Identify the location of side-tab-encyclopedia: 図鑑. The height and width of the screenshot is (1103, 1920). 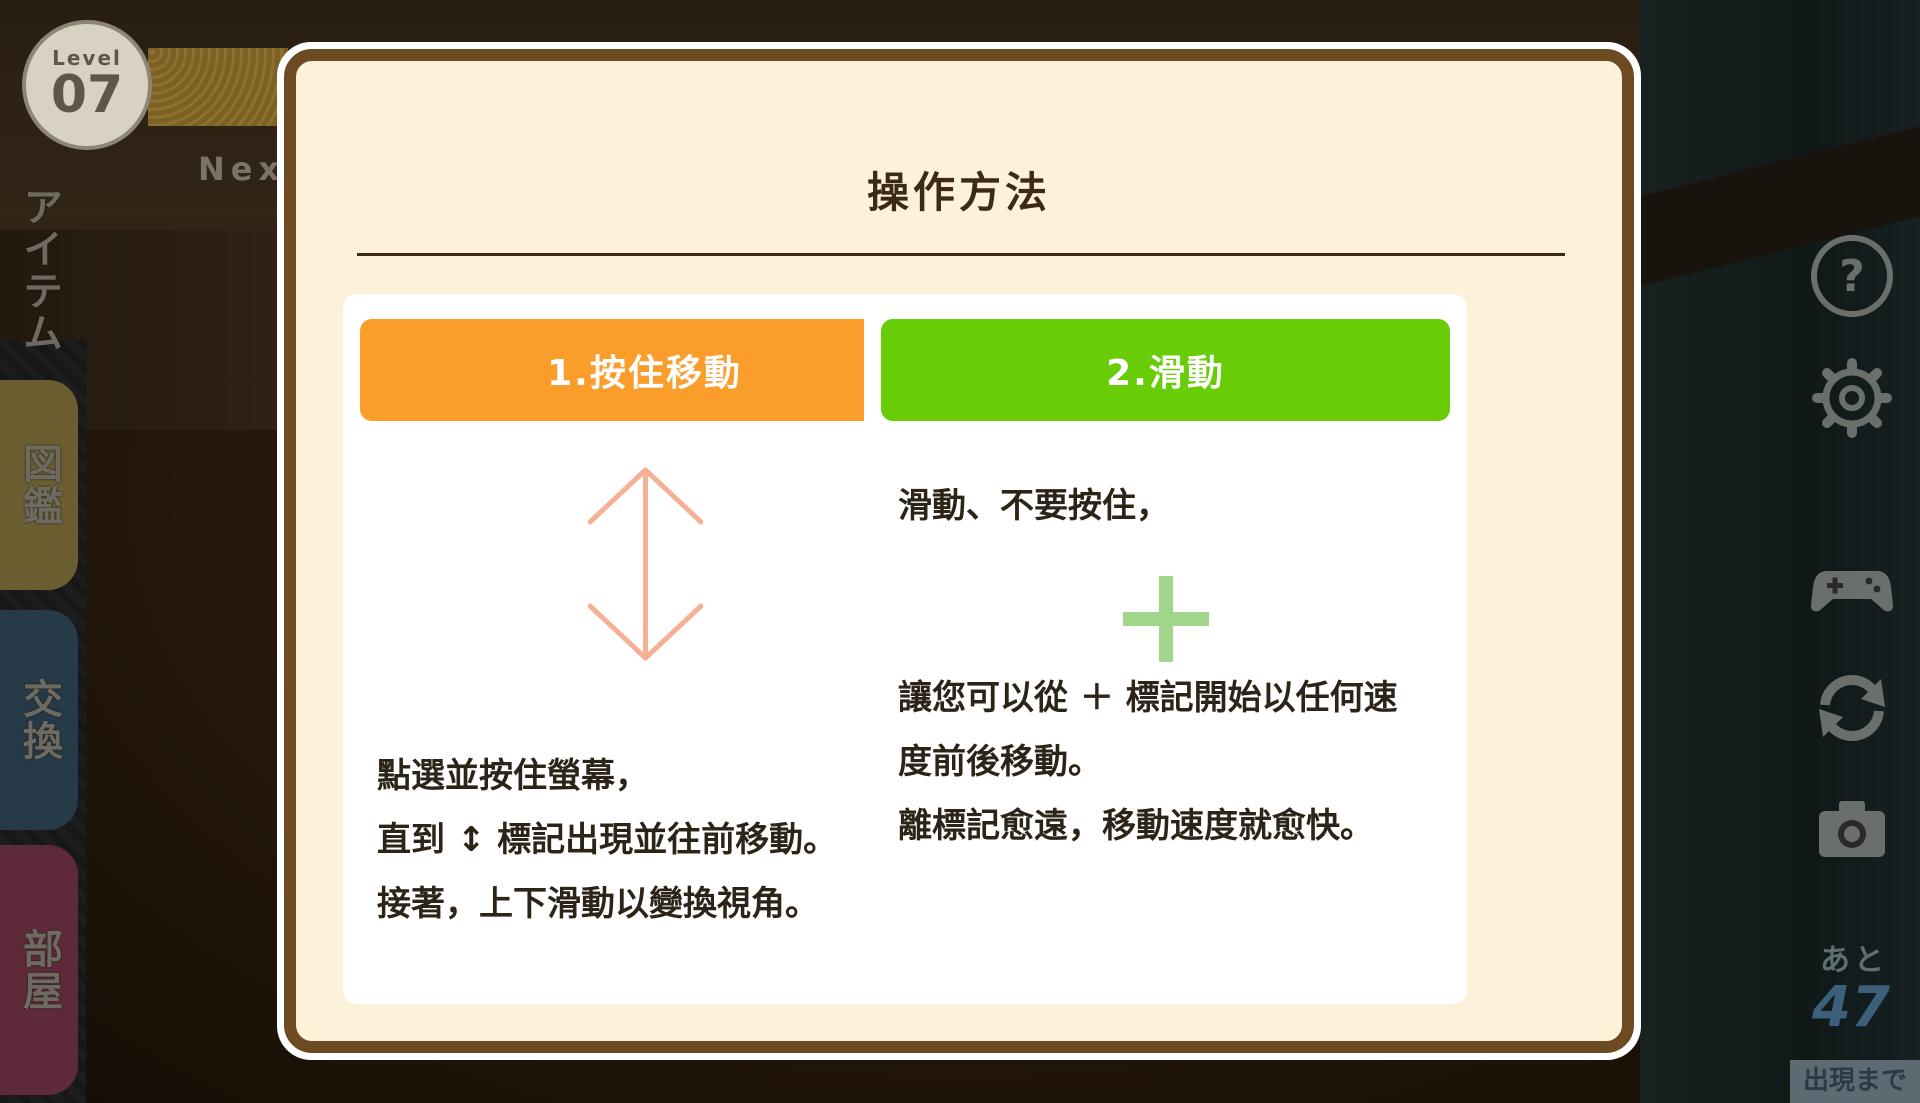
(39, 485).